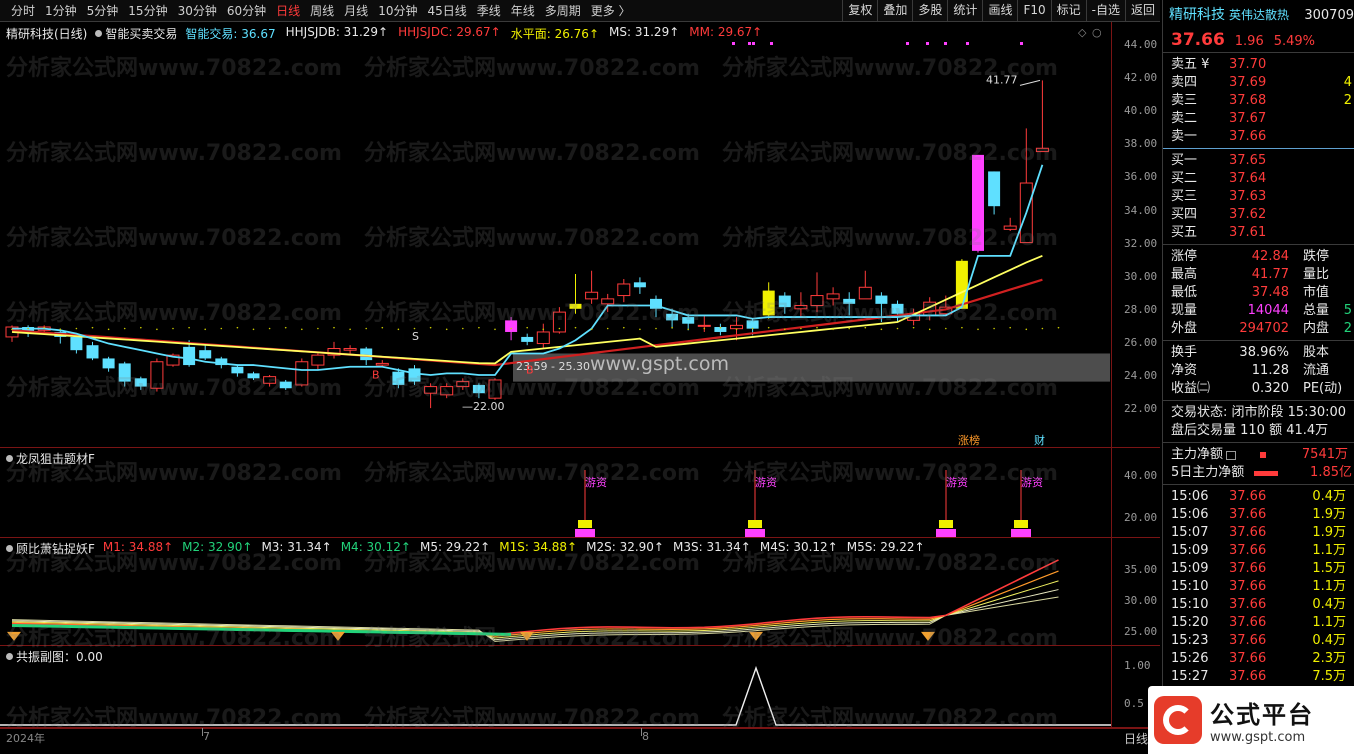 This screenshot has height=754, width=1354. I want to click on tool-button-2: 多股, so click(929, 11).